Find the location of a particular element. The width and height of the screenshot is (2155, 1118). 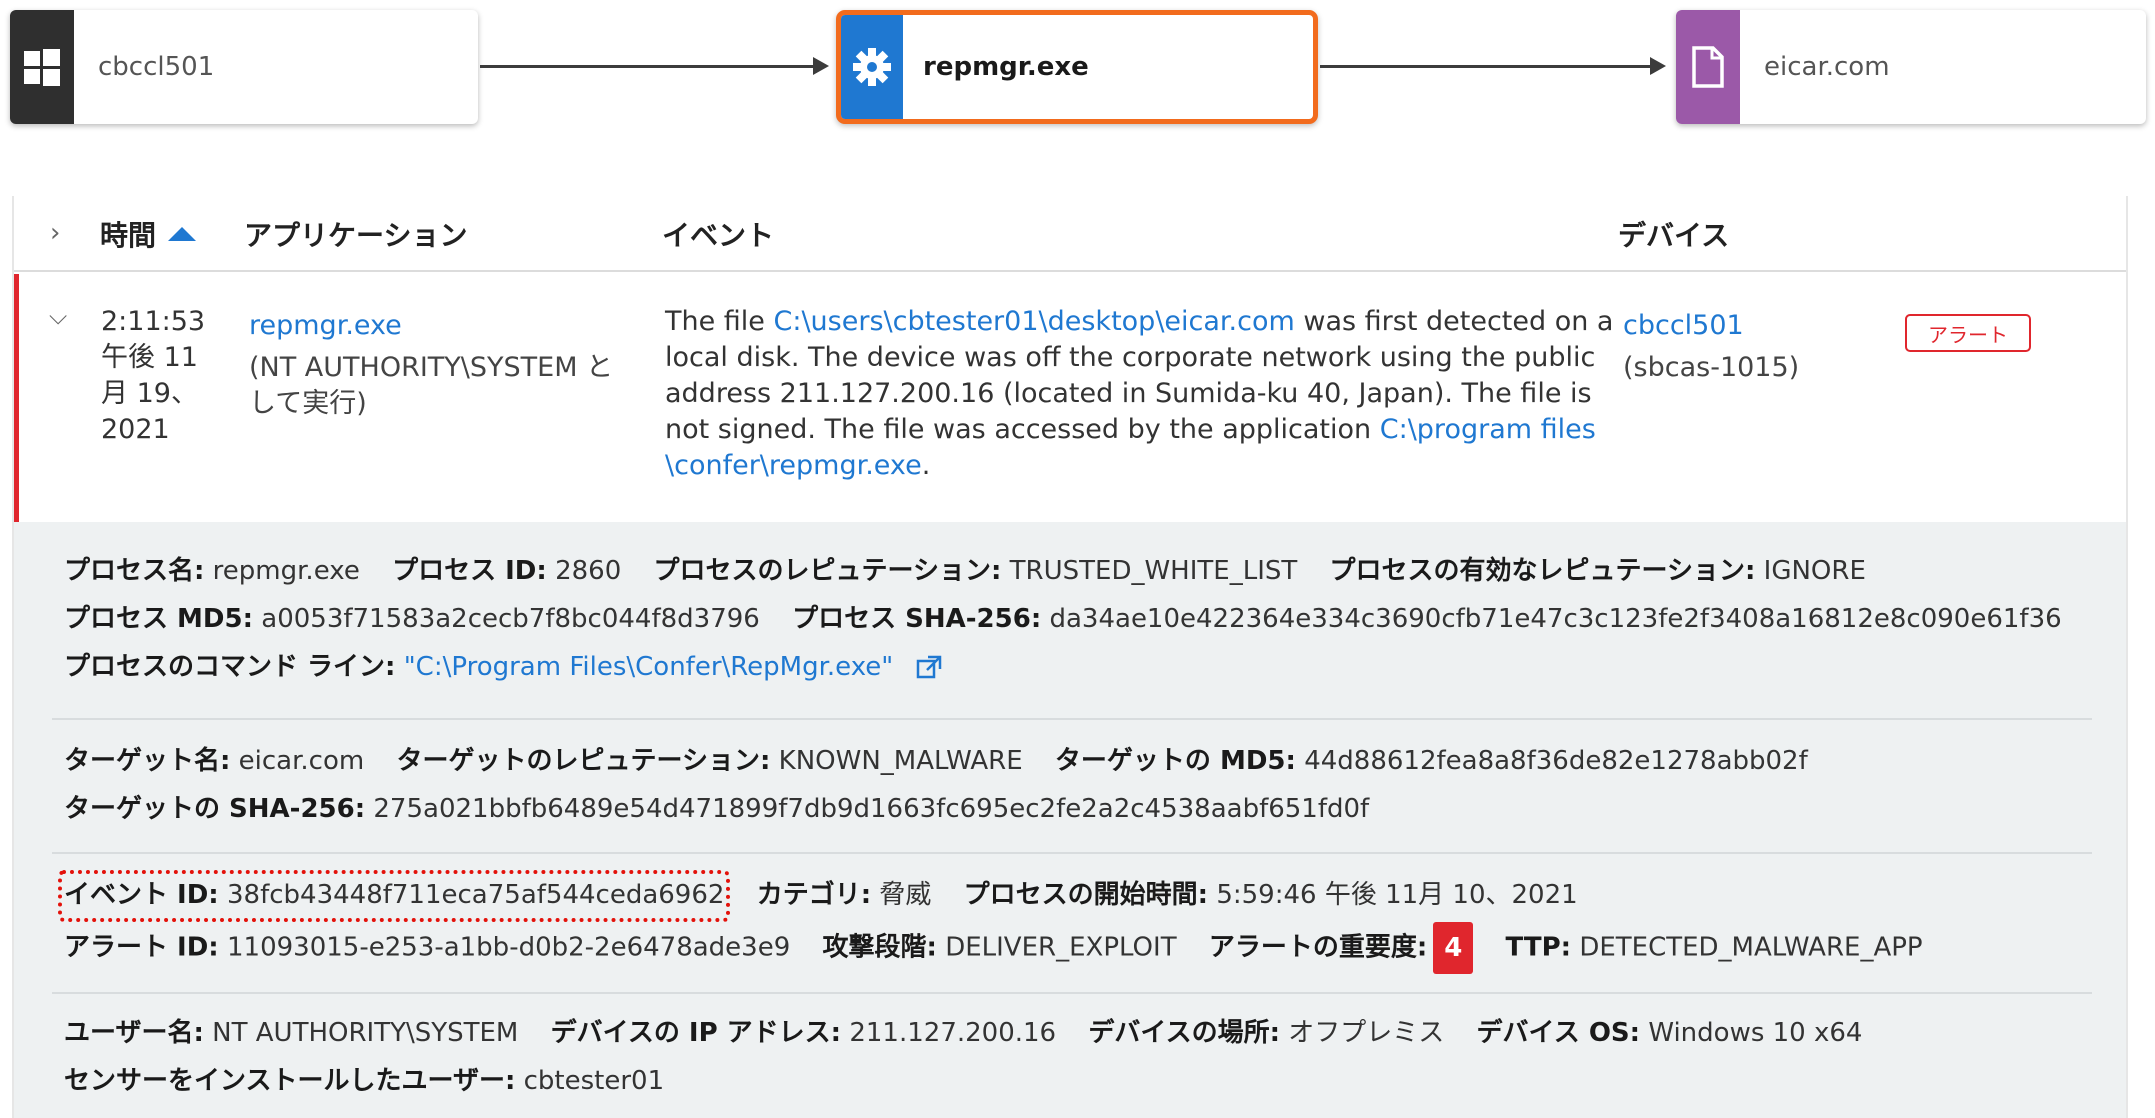

windows-icon is located at coordinates (42, 67).